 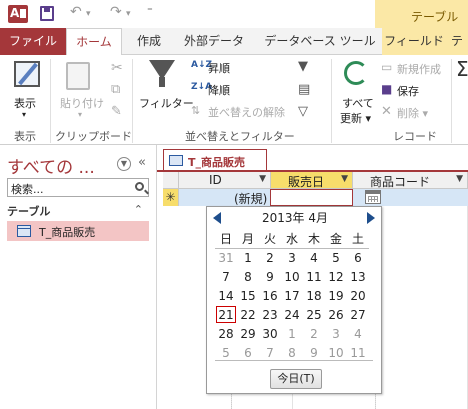 What do you see at coordinates (314, 276) in the screenshot?
I see `calendar-day: 11` at bounding box center [314, 276].